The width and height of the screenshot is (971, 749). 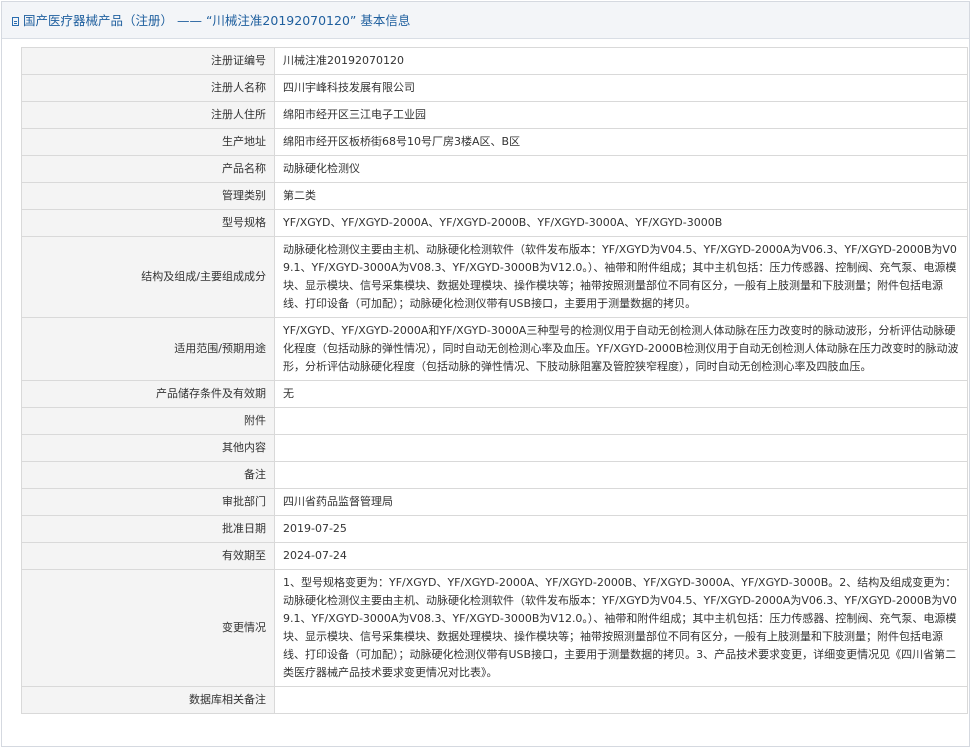 I want to click on document-icon, so click(x=15, y=21).